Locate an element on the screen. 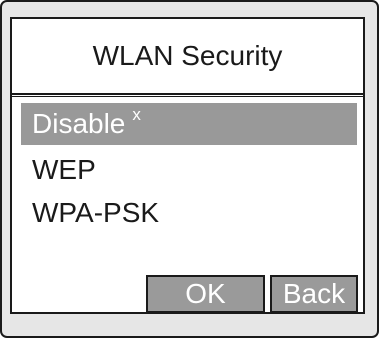 Image resolution: width=379 pixels, height=338 pixels. back-button: Back is located at coordinates (314, 294).